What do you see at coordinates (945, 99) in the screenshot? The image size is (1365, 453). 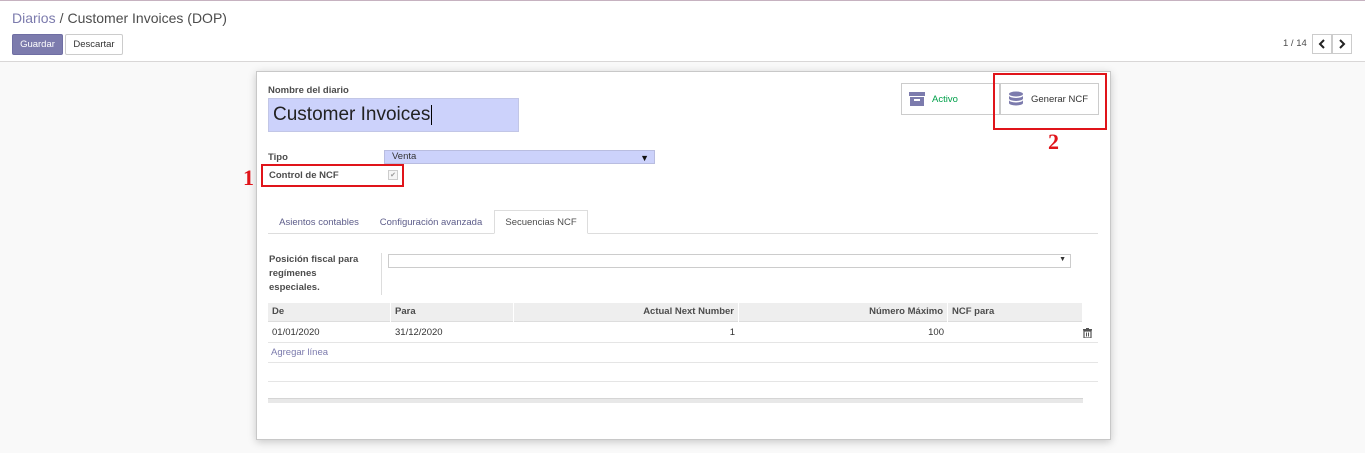 I see `active-label: Activo` at bounding box center [945, 99].